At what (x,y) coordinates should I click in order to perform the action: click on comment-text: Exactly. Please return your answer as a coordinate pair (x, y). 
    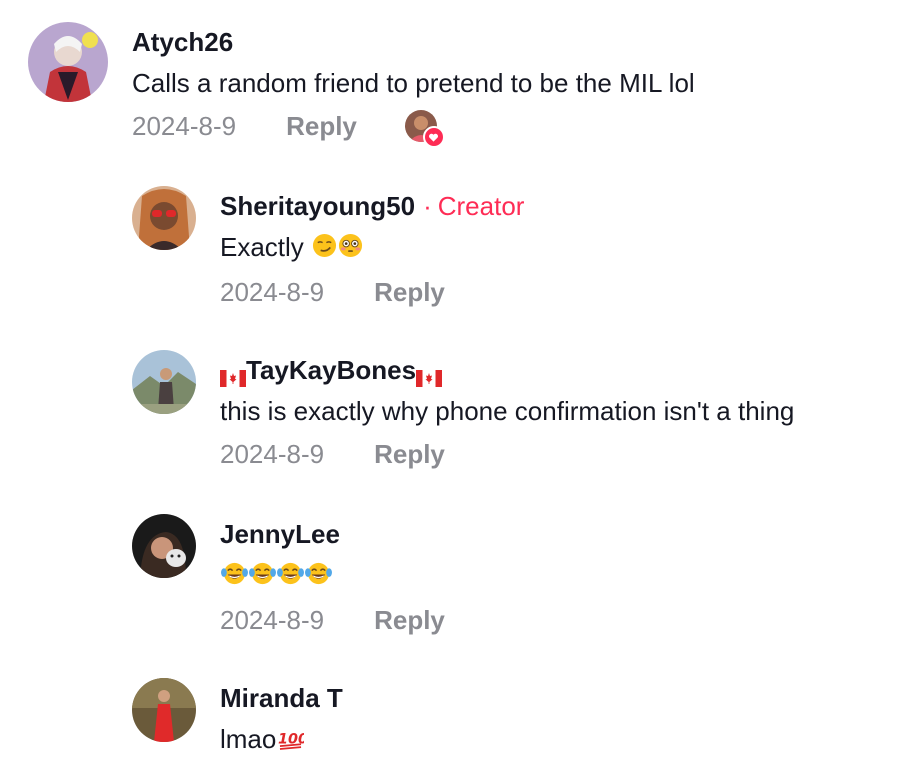
    Looking at the image, I should click on (372, 248).